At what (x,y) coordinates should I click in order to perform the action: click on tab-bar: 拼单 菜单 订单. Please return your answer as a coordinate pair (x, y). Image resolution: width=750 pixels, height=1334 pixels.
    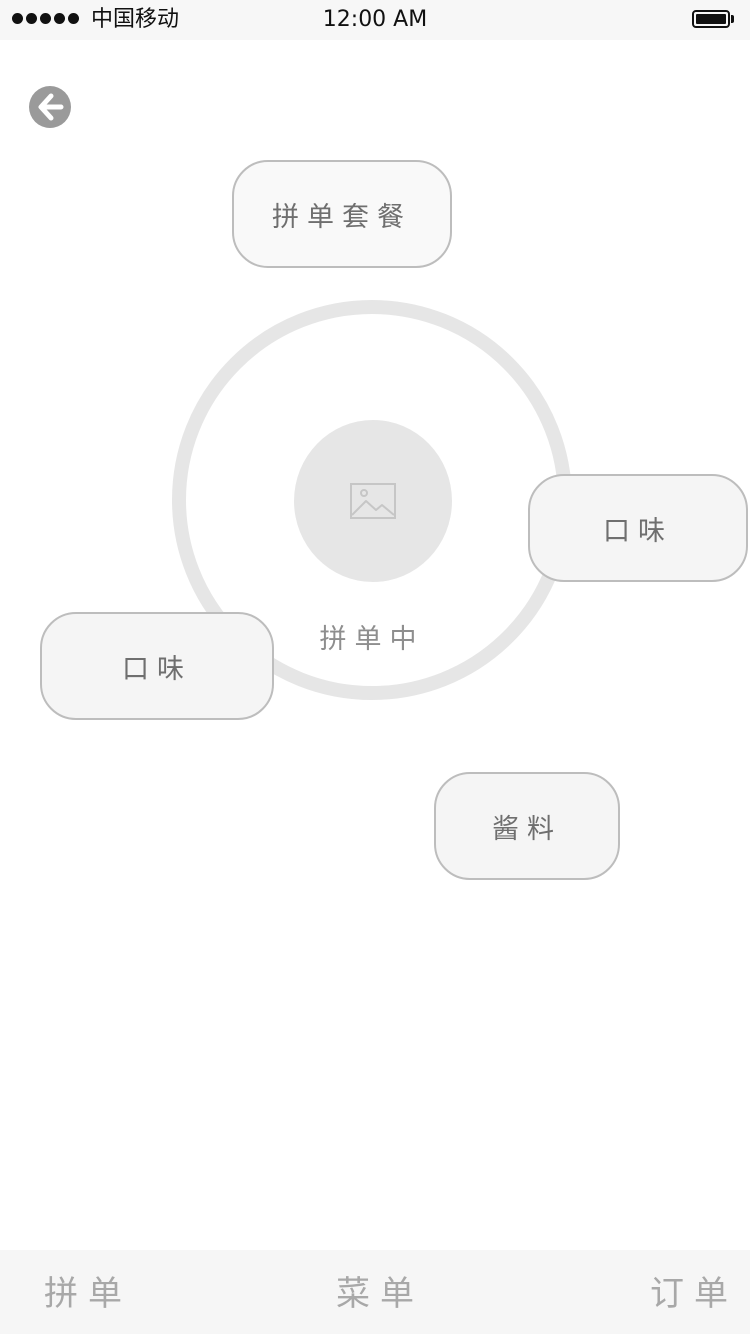
    Looking at the image, I should click on (375, 1292).